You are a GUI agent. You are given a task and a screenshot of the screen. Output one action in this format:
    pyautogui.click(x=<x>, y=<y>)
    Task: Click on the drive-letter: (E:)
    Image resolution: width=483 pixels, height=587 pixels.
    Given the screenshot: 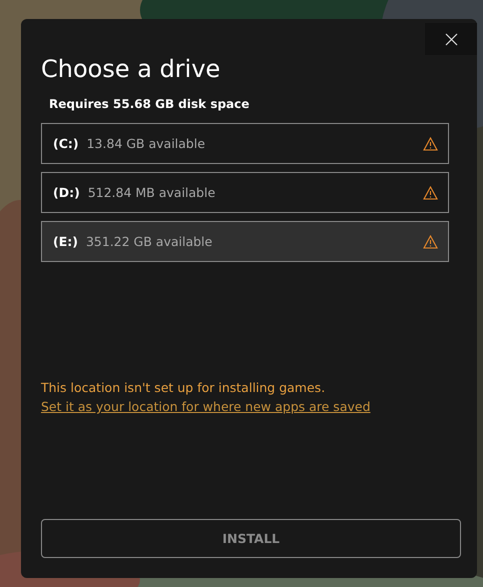 What is the action you would take?
    pyautogui.click(x=65, y=241)
    